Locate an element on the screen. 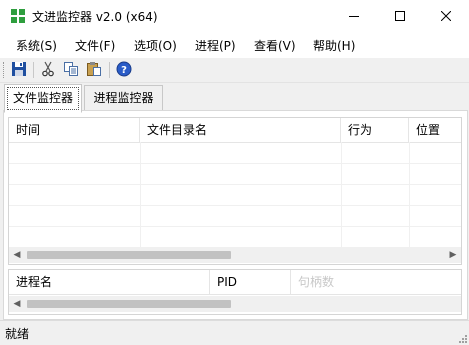 This screenshot has width=469, height=345. menu-process: 进程(P) is located at coordinates (215, 45).